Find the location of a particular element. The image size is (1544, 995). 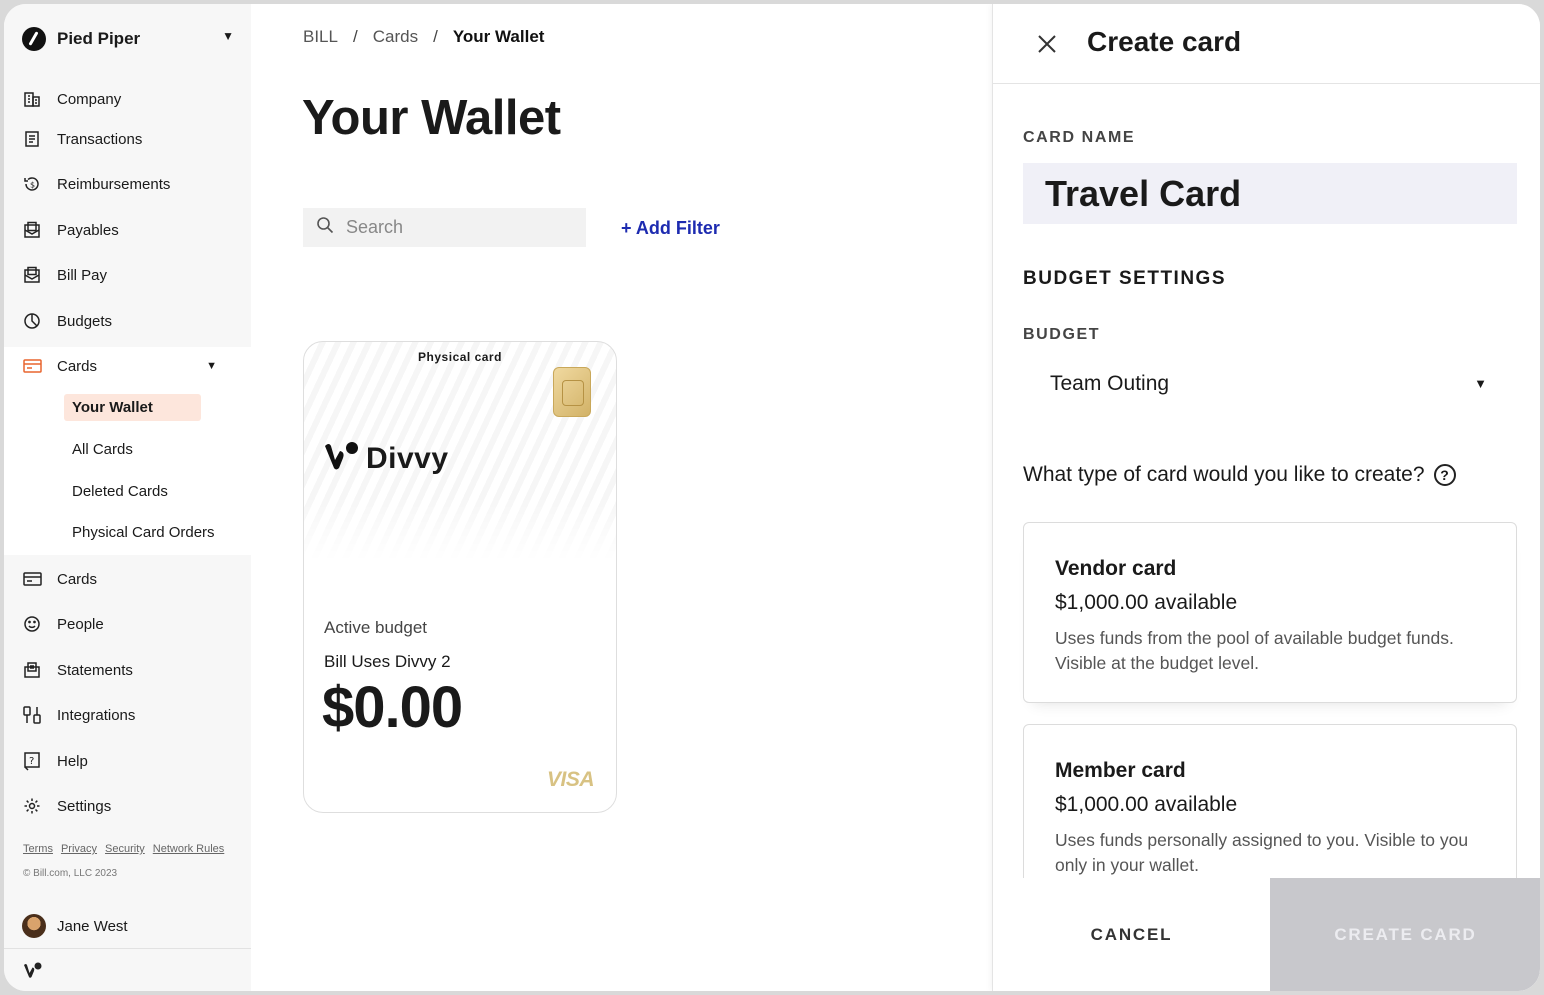

sidebar-subitem-deleted-cards: Deleted Cards is located at coordinates (120, 491).